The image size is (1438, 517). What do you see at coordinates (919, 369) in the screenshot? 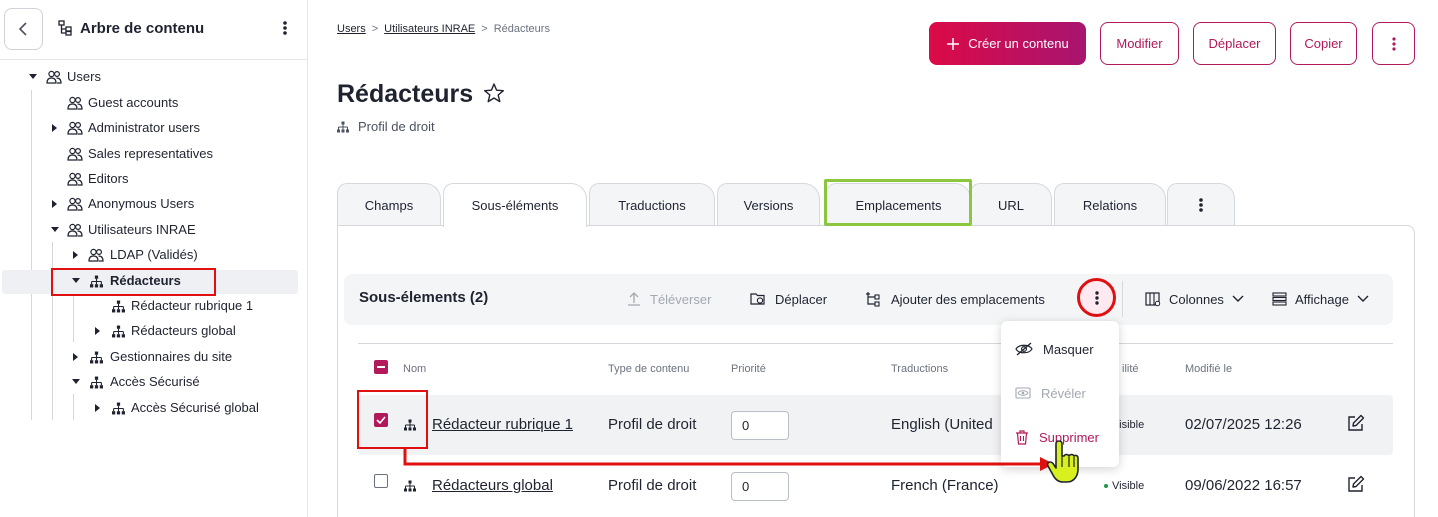
I see `column-header-translations: Traductions` at bounding box center [919, 369].